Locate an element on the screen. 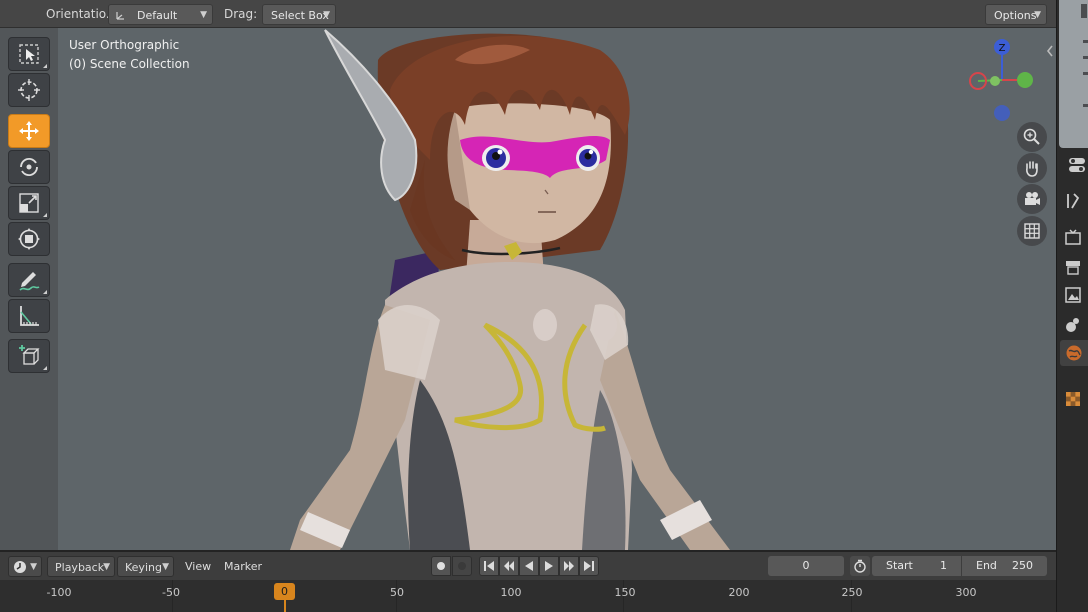 This screenshot has height=612, width=1088. timeline-ruler: -100 -50 50 100 150 200 250 300 is located at coordinates (528, 596).